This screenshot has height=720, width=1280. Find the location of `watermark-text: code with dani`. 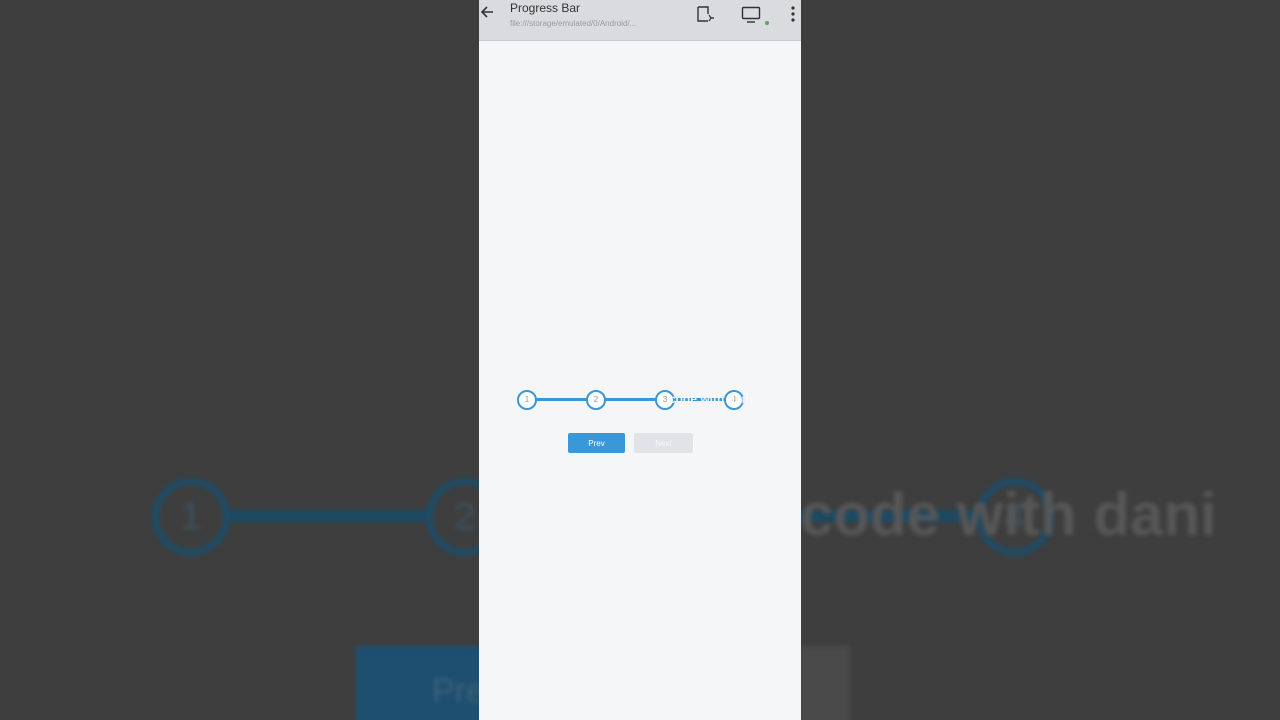

watermark-text: code with dani is located at coordinates (711, 399).